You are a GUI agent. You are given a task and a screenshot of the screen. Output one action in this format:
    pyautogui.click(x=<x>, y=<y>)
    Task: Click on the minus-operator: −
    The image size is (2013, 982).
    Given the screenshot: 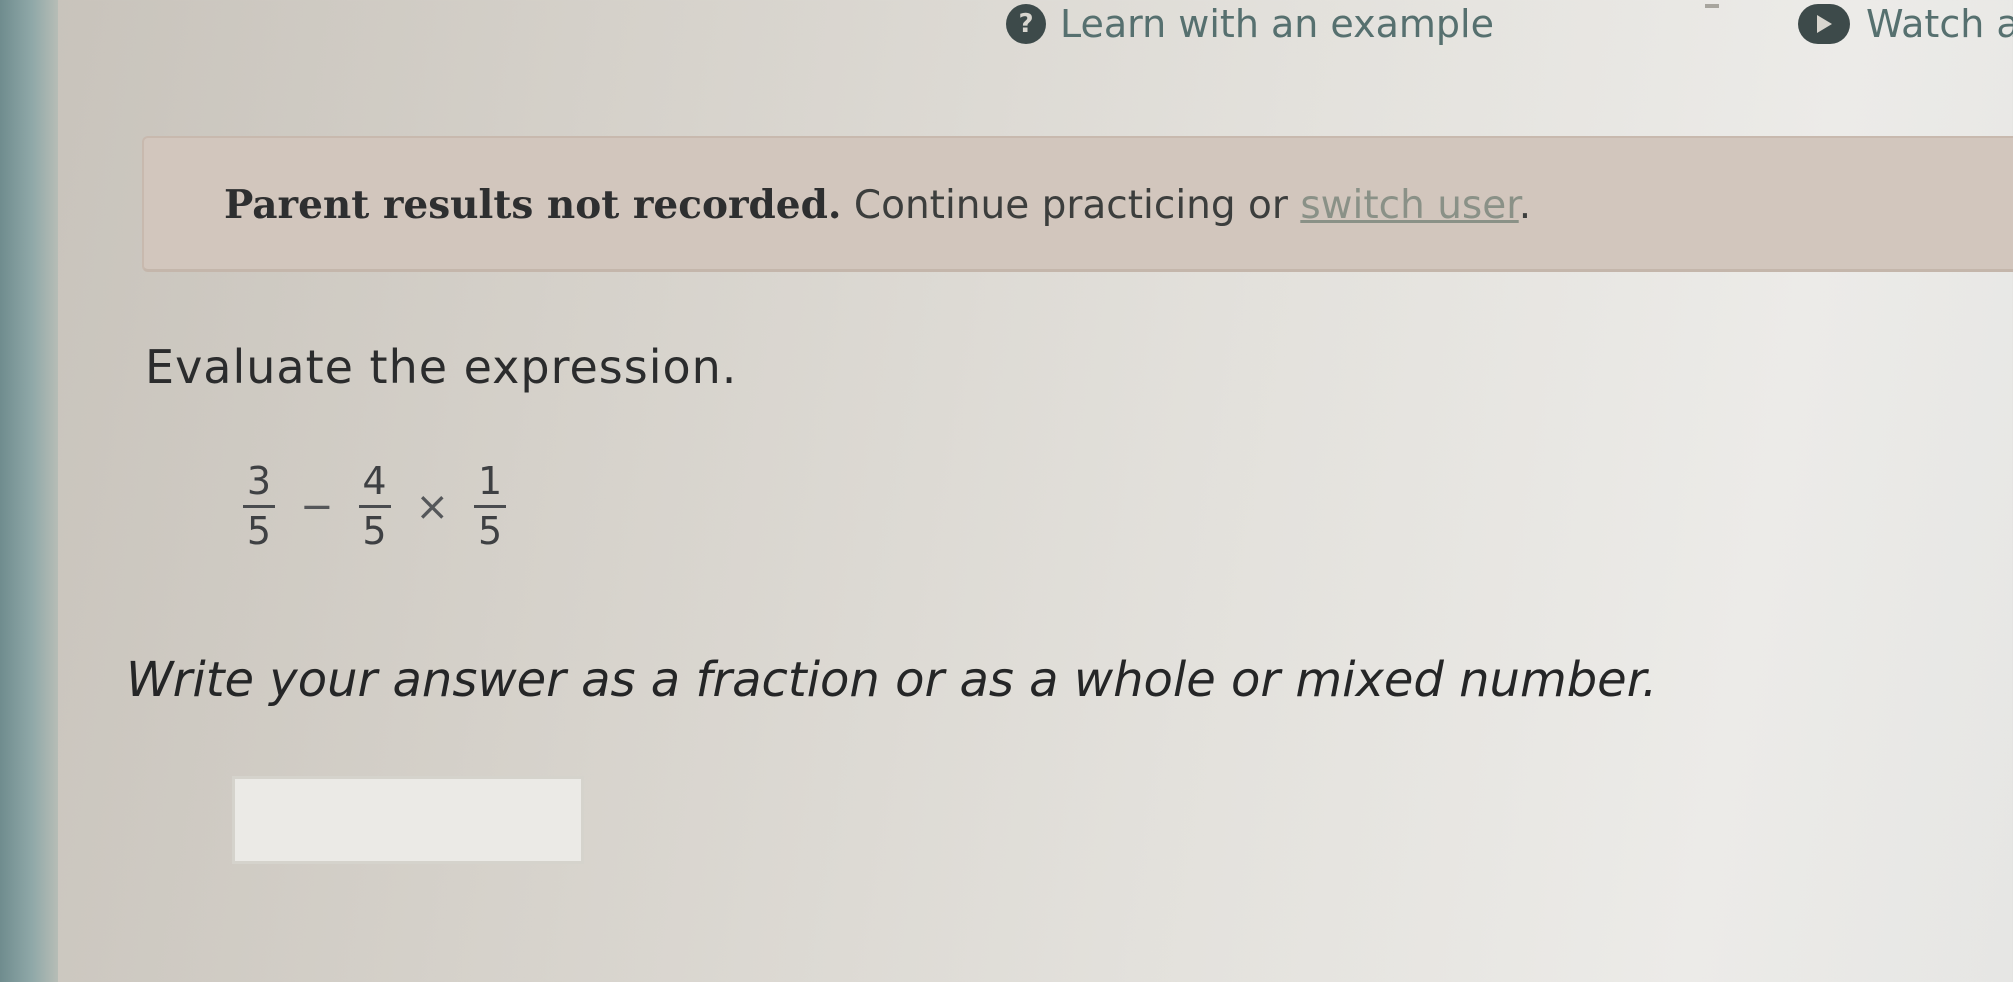 What is the action you would take?
    pyautogui.click(x=317, y=506)
    